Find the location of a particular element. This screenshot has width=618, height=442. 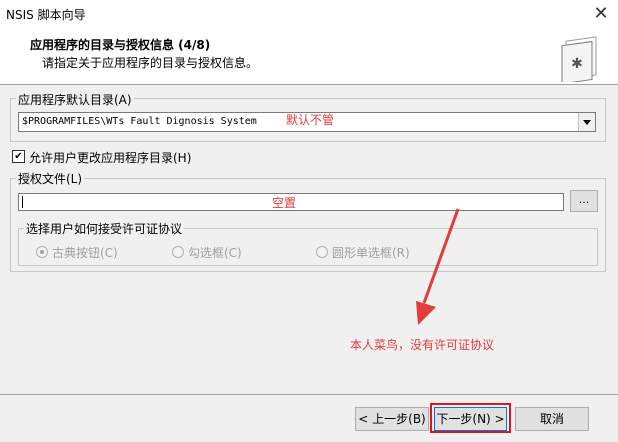

annotation-note: 本人菜鸟，没有许可证协议 is located at coordinates (422, 345).